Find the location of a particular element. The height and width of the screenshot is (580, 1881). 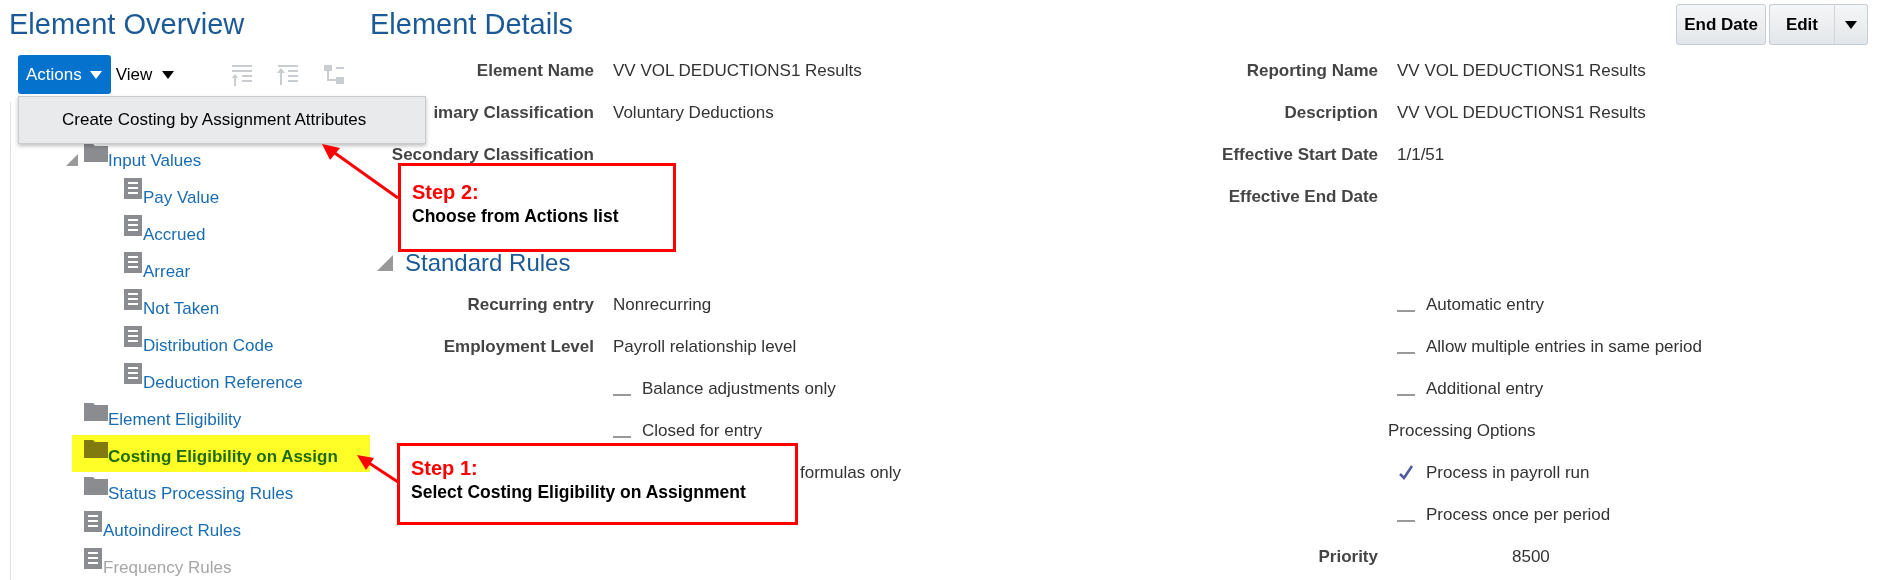

tree-item: Not Taken is located at coordinates (181, 308).